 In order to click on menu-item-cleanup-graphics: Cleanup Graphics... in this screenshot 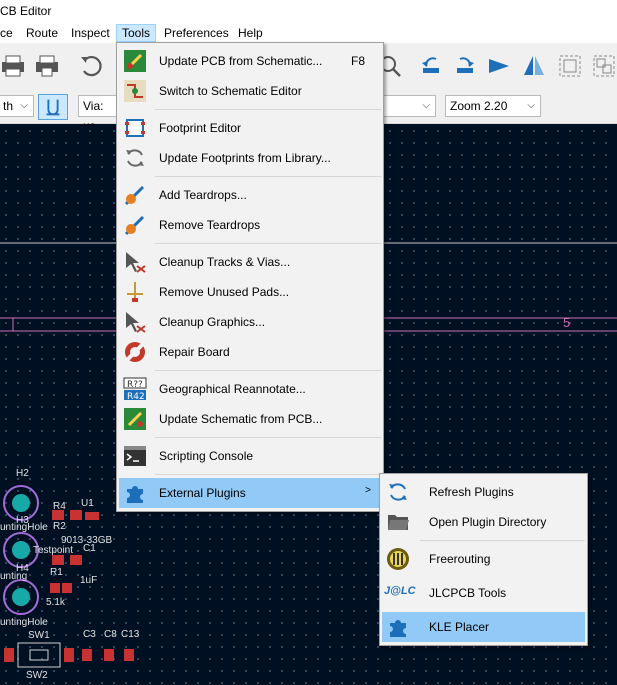, I will do `click(250, 322)`.